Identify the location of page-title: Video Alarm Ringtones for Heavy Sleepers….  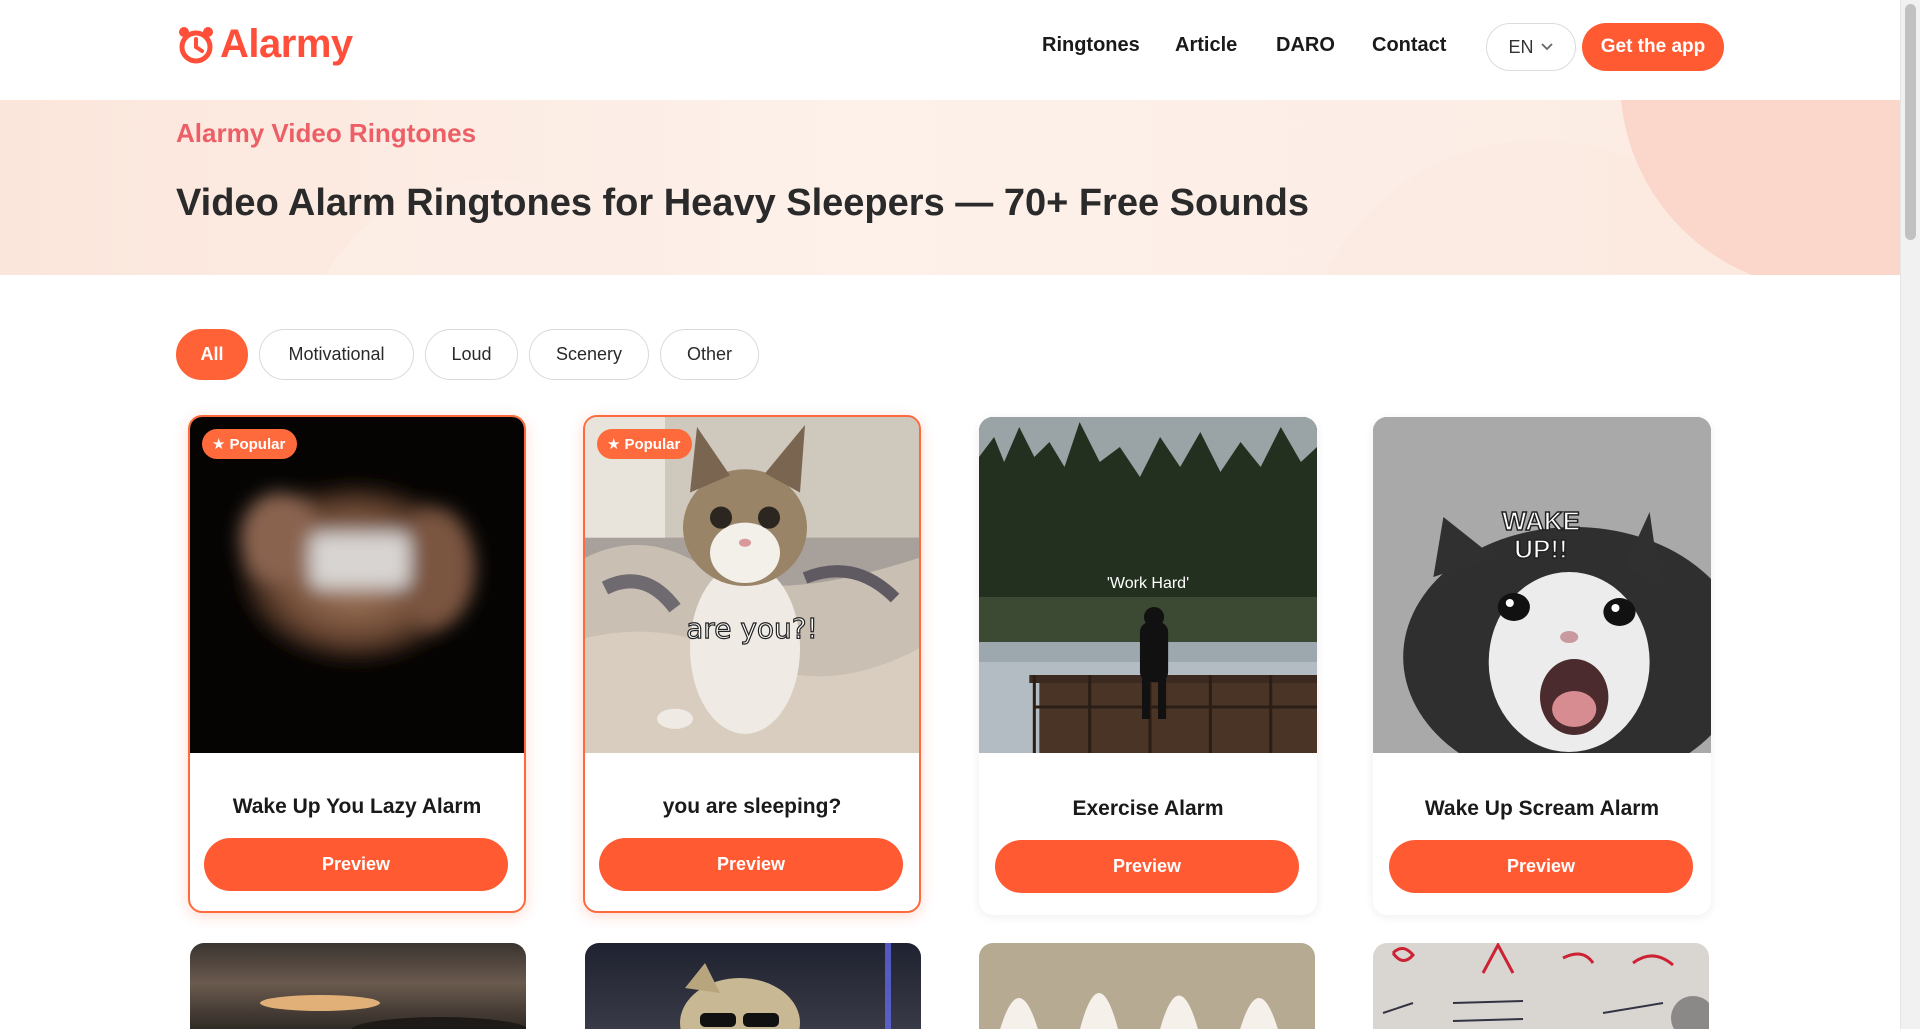
(742, 203).